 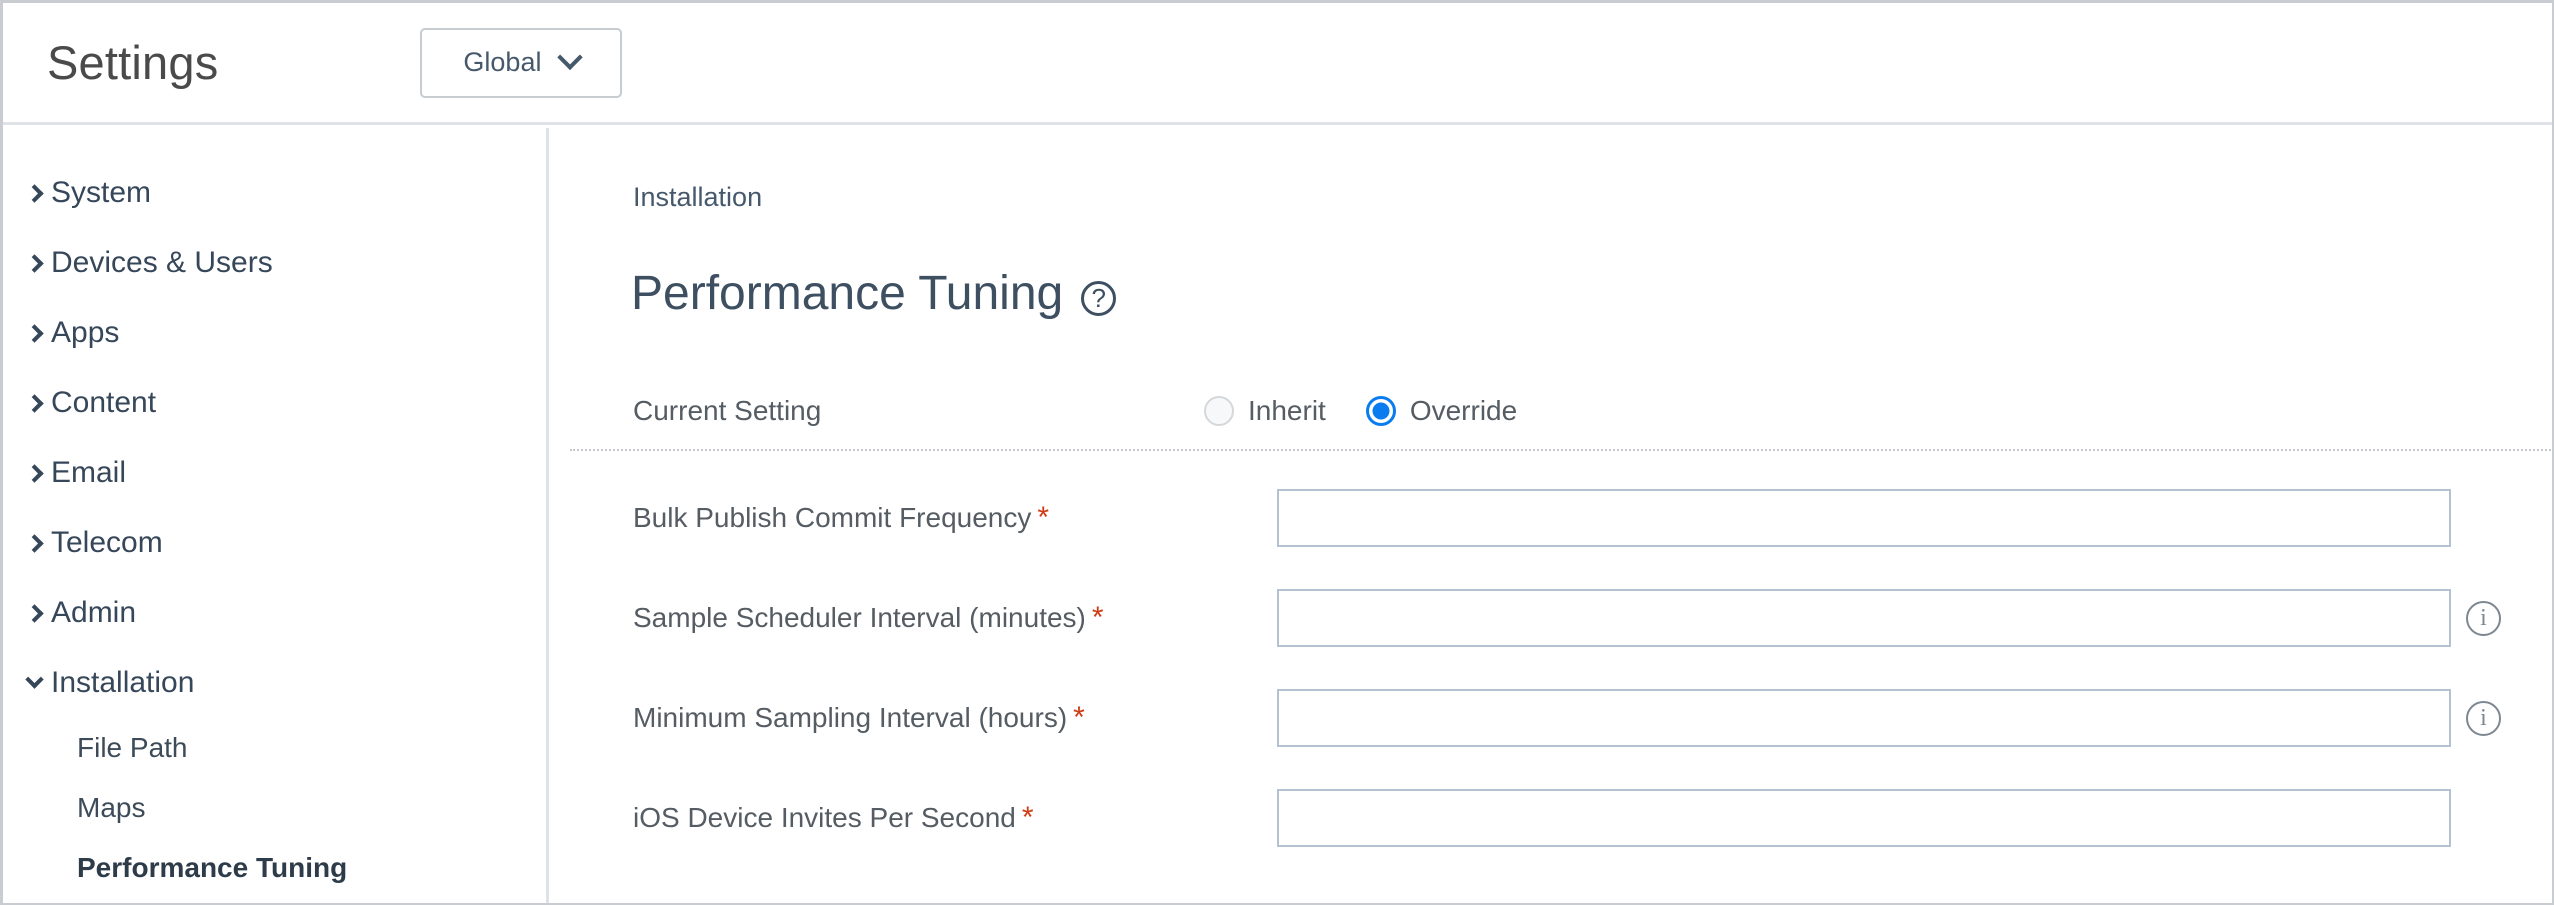 I want to click on sidebar-item-label: Devices & Users, so click(x=162, y=262).